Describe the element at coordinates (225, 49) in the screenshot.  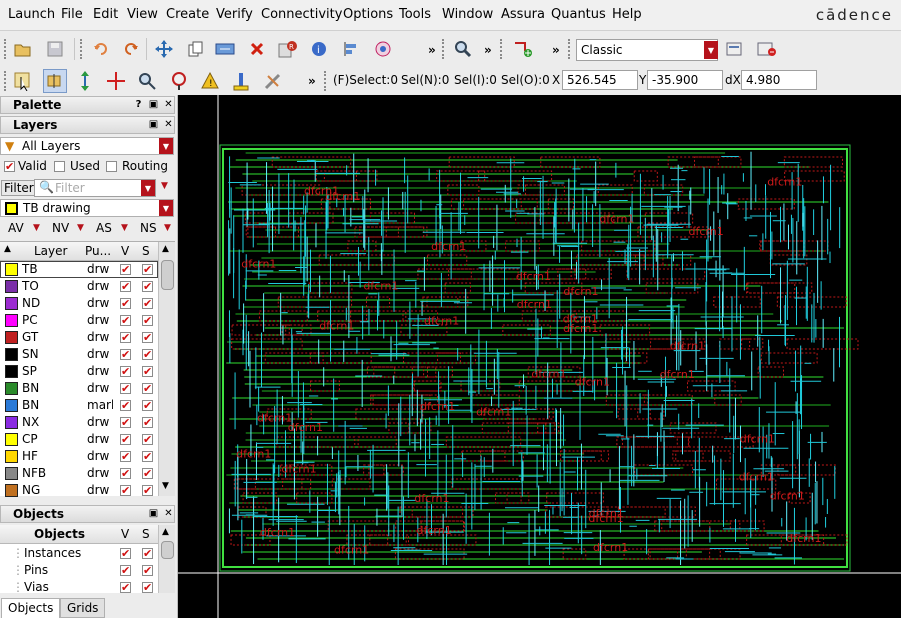
I see `stretch-icon` at that location.